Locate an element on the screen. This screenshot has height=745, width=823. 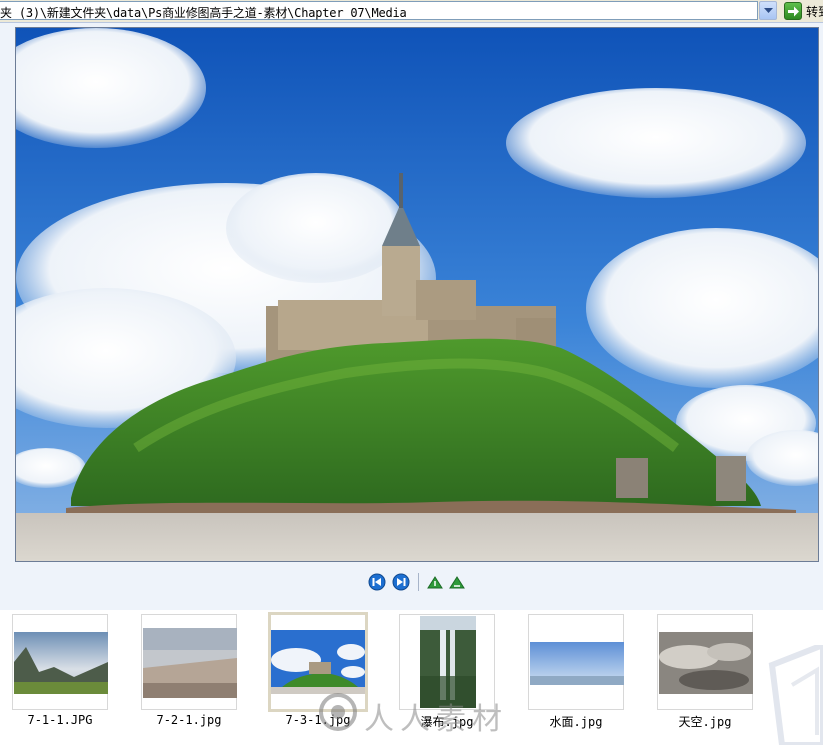
watermark: 人人素材 is located at coordinates (418, 713).